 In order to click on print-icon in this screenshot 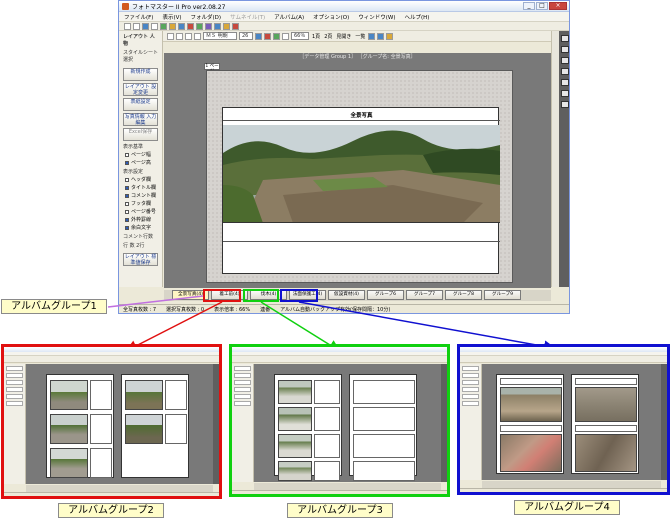, I will do `click(154, 26)`.